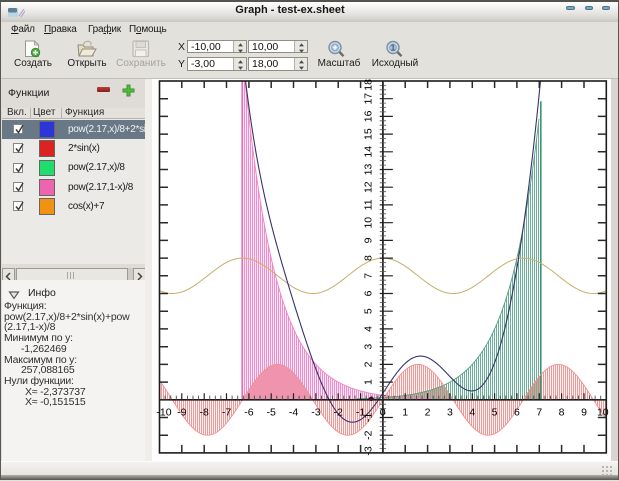 The image size is (619, 481). What do you see at coordinates (293, 413) in the screenshot?
I see `svg-text: -4` at bounding box center [293, 413].